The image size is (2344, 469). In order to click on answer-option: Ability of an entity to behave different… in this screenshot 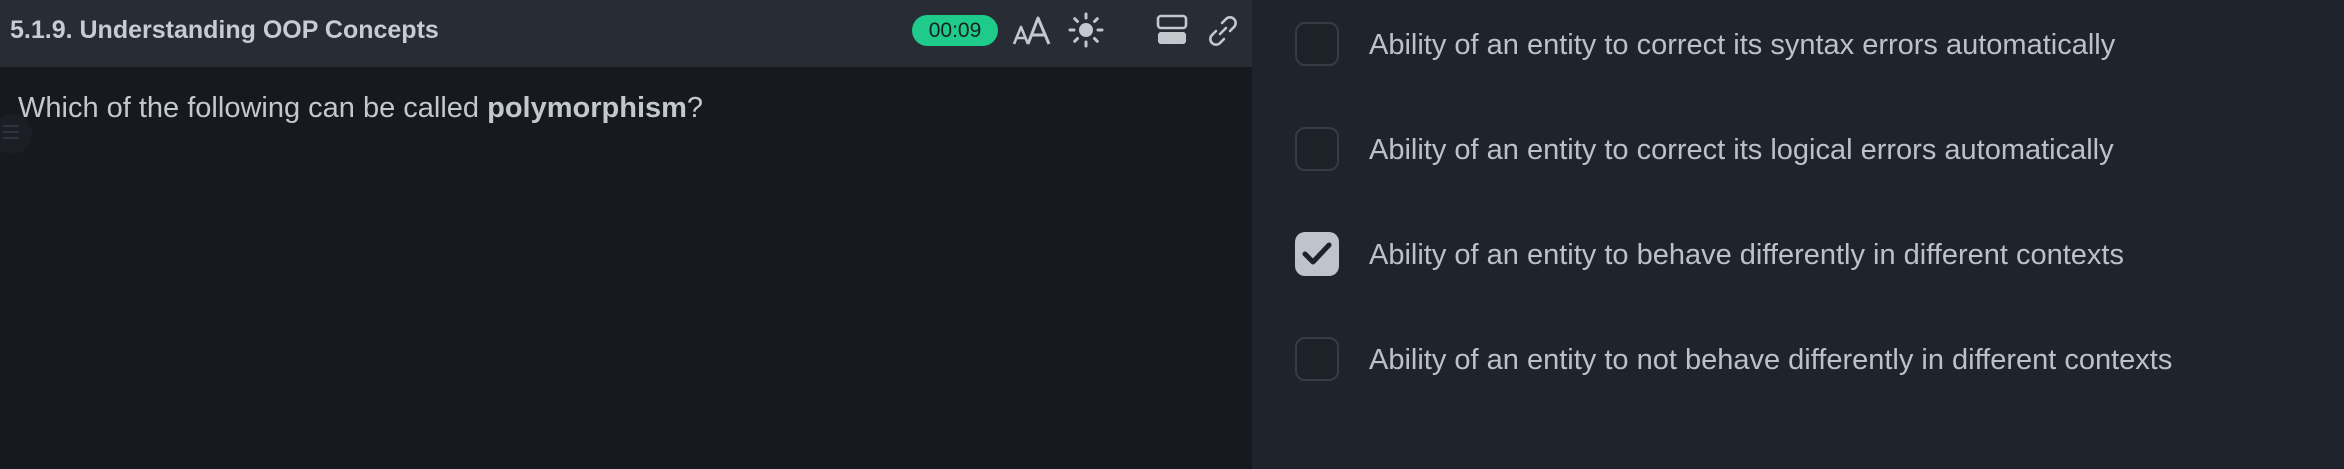, I will do `click(1815, 255)`.